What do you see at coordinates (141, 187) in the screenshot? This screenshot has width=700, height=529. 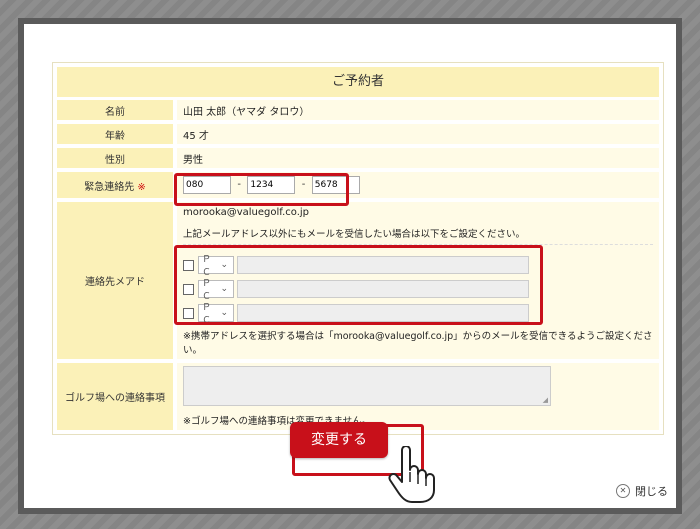 I see `required-mark: ※` at bounding box center [141, 187].